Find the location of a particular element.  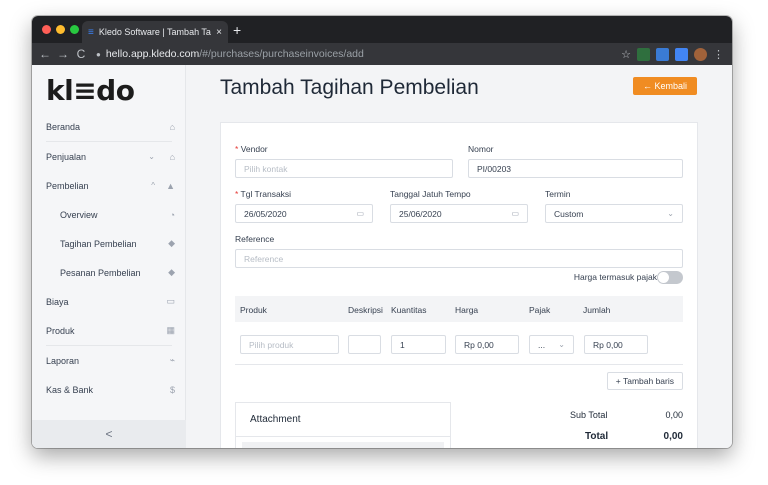

tgl-transaksi-input: 26/05/2020 ▭ is located at coordinates (304, 213).